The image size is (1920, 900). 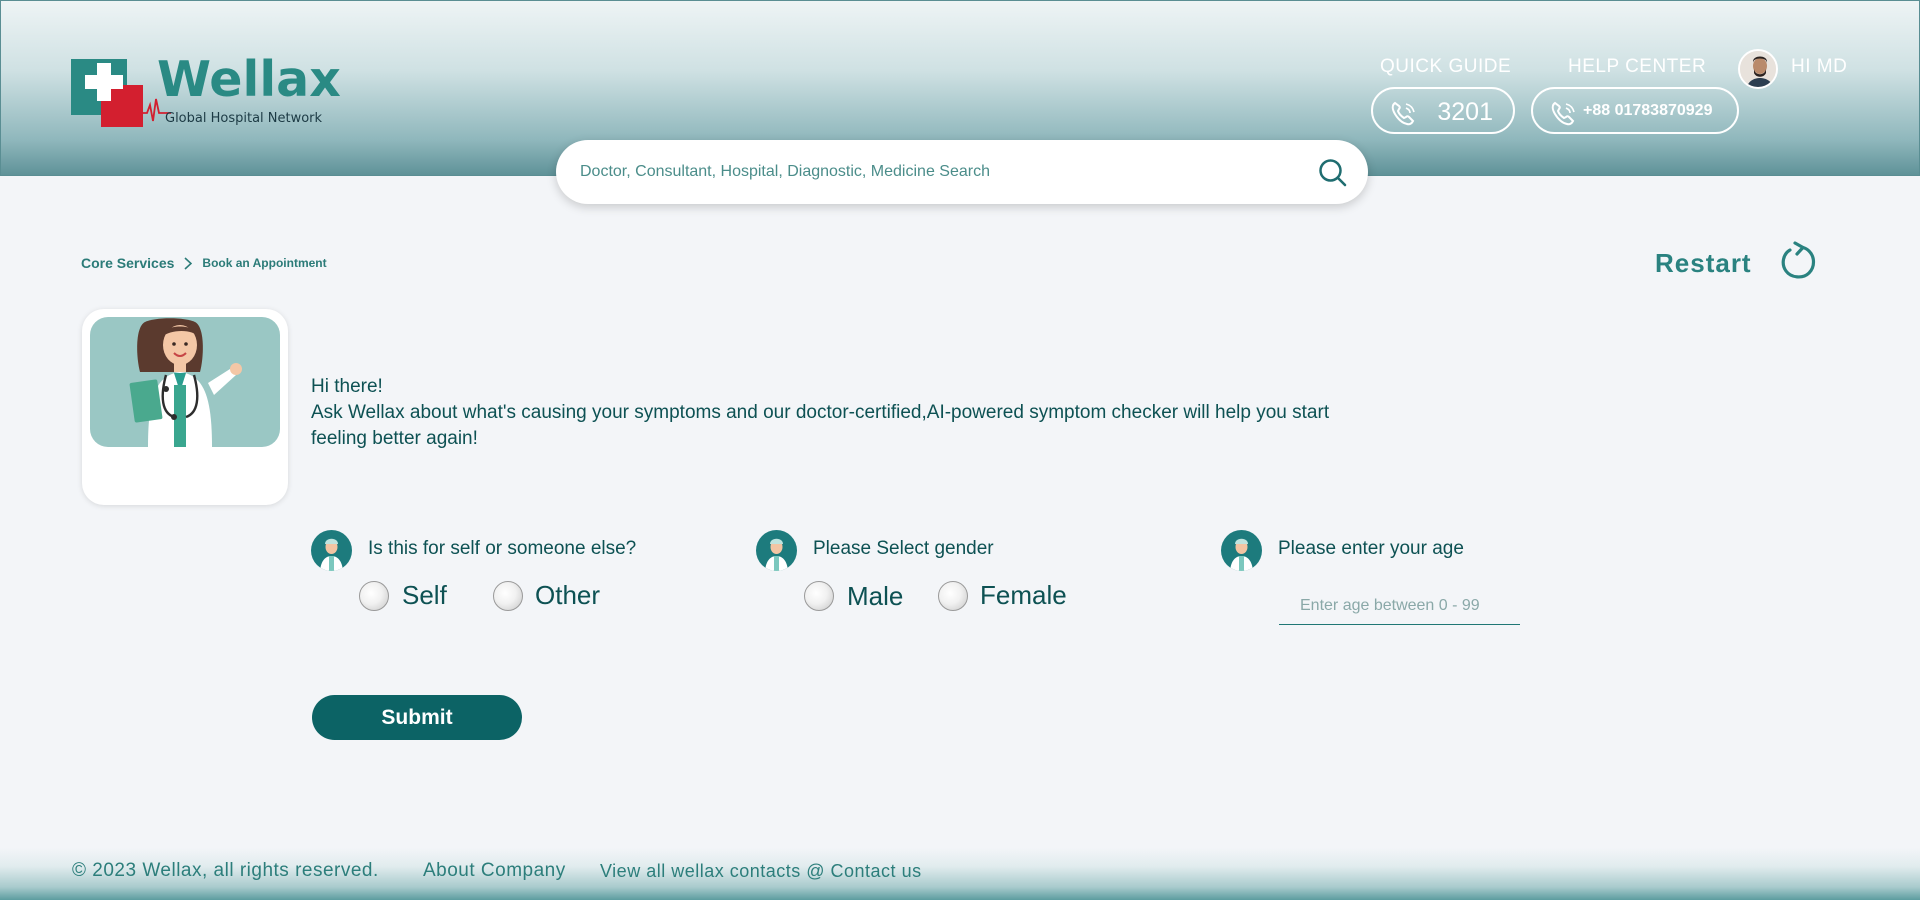 I want to click on question-who-text: Is this for self or someone else?, so click(x=502, y=548).